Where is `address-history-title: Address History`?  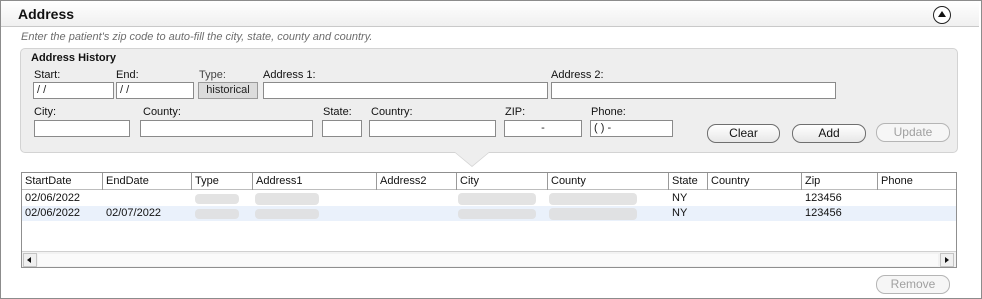 address-history-title: Address History is located at coordinates (73, 58).